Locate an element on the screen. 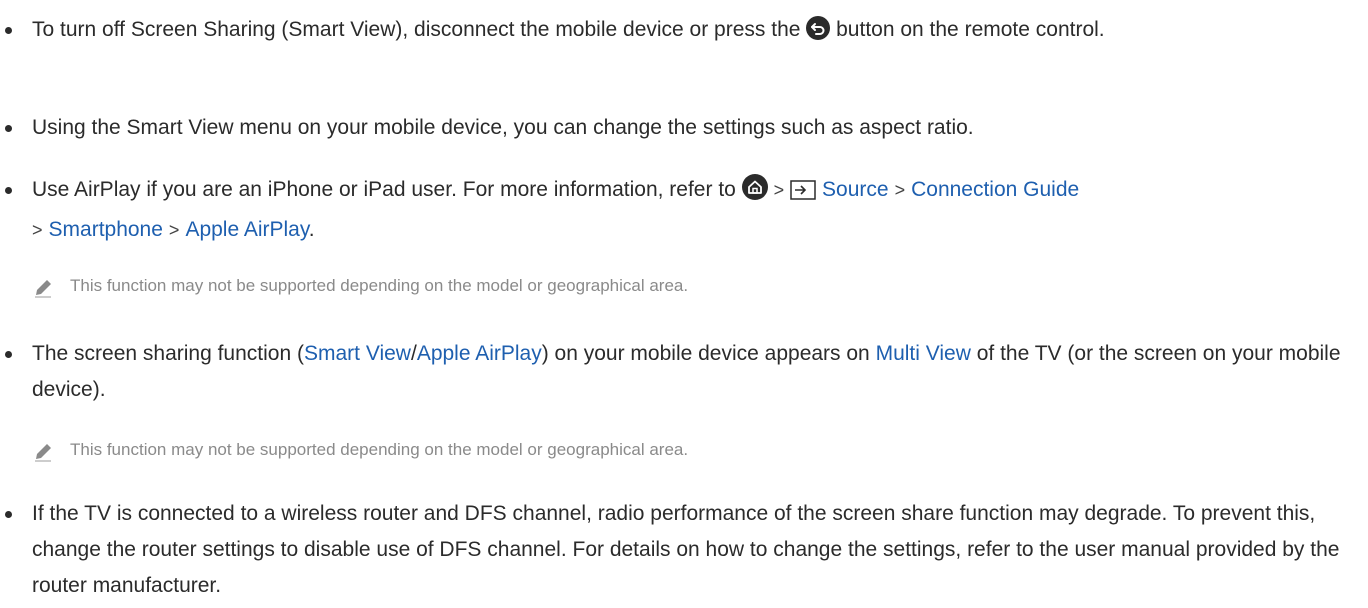 This screenshot has width=1368, height=608. path-link-apple-airplay: Apple AirPlay is located at coordinates (246, 229).